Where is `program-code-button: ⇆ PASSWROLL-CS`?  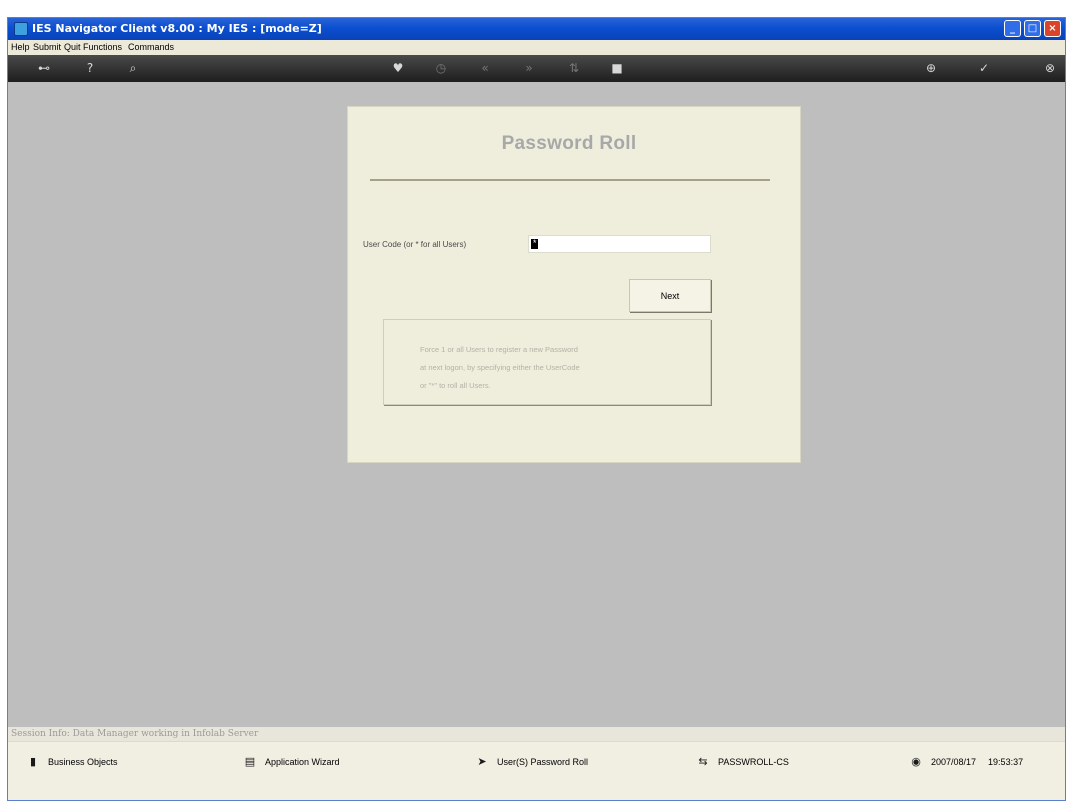 program-code-button: ⇆ PASSWROLL-CS is located at coordinates (742, 761).